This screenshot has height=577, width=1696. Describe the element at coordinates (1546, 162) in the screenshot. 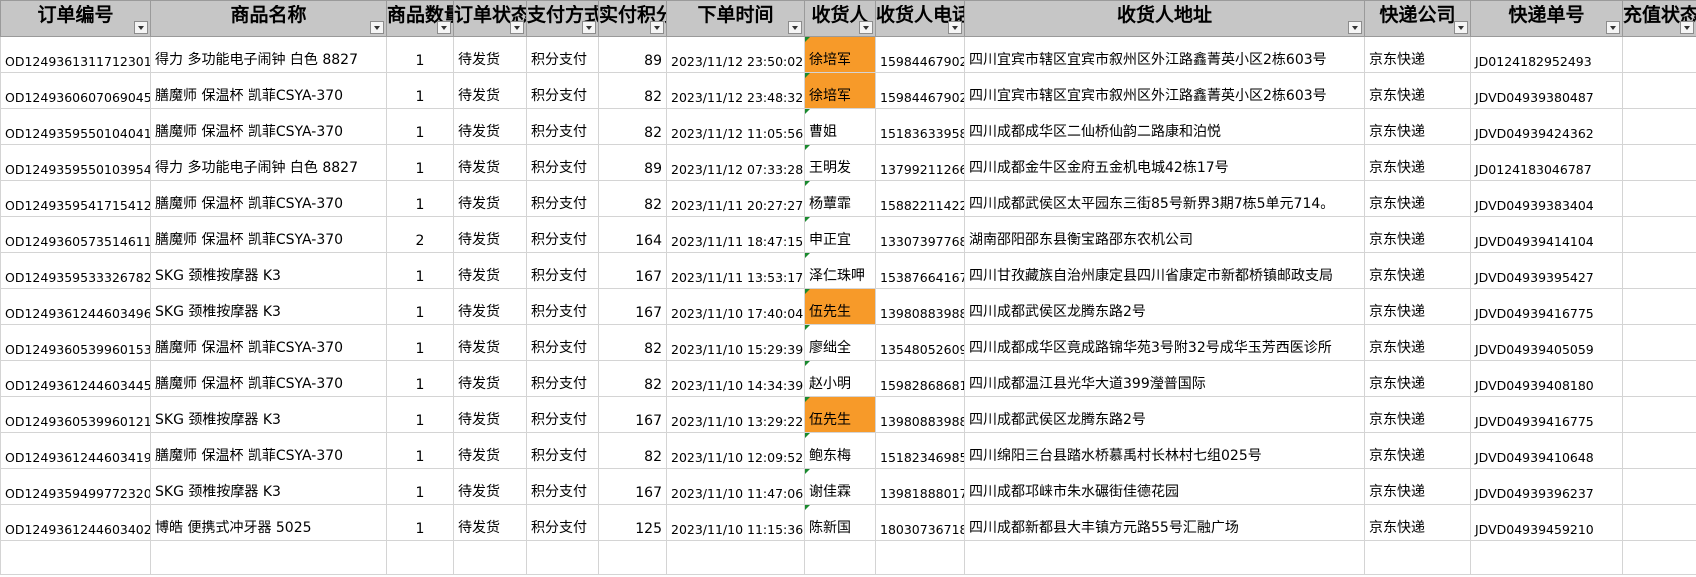

I see `cell-tracking: JD0124183046787` at that location.